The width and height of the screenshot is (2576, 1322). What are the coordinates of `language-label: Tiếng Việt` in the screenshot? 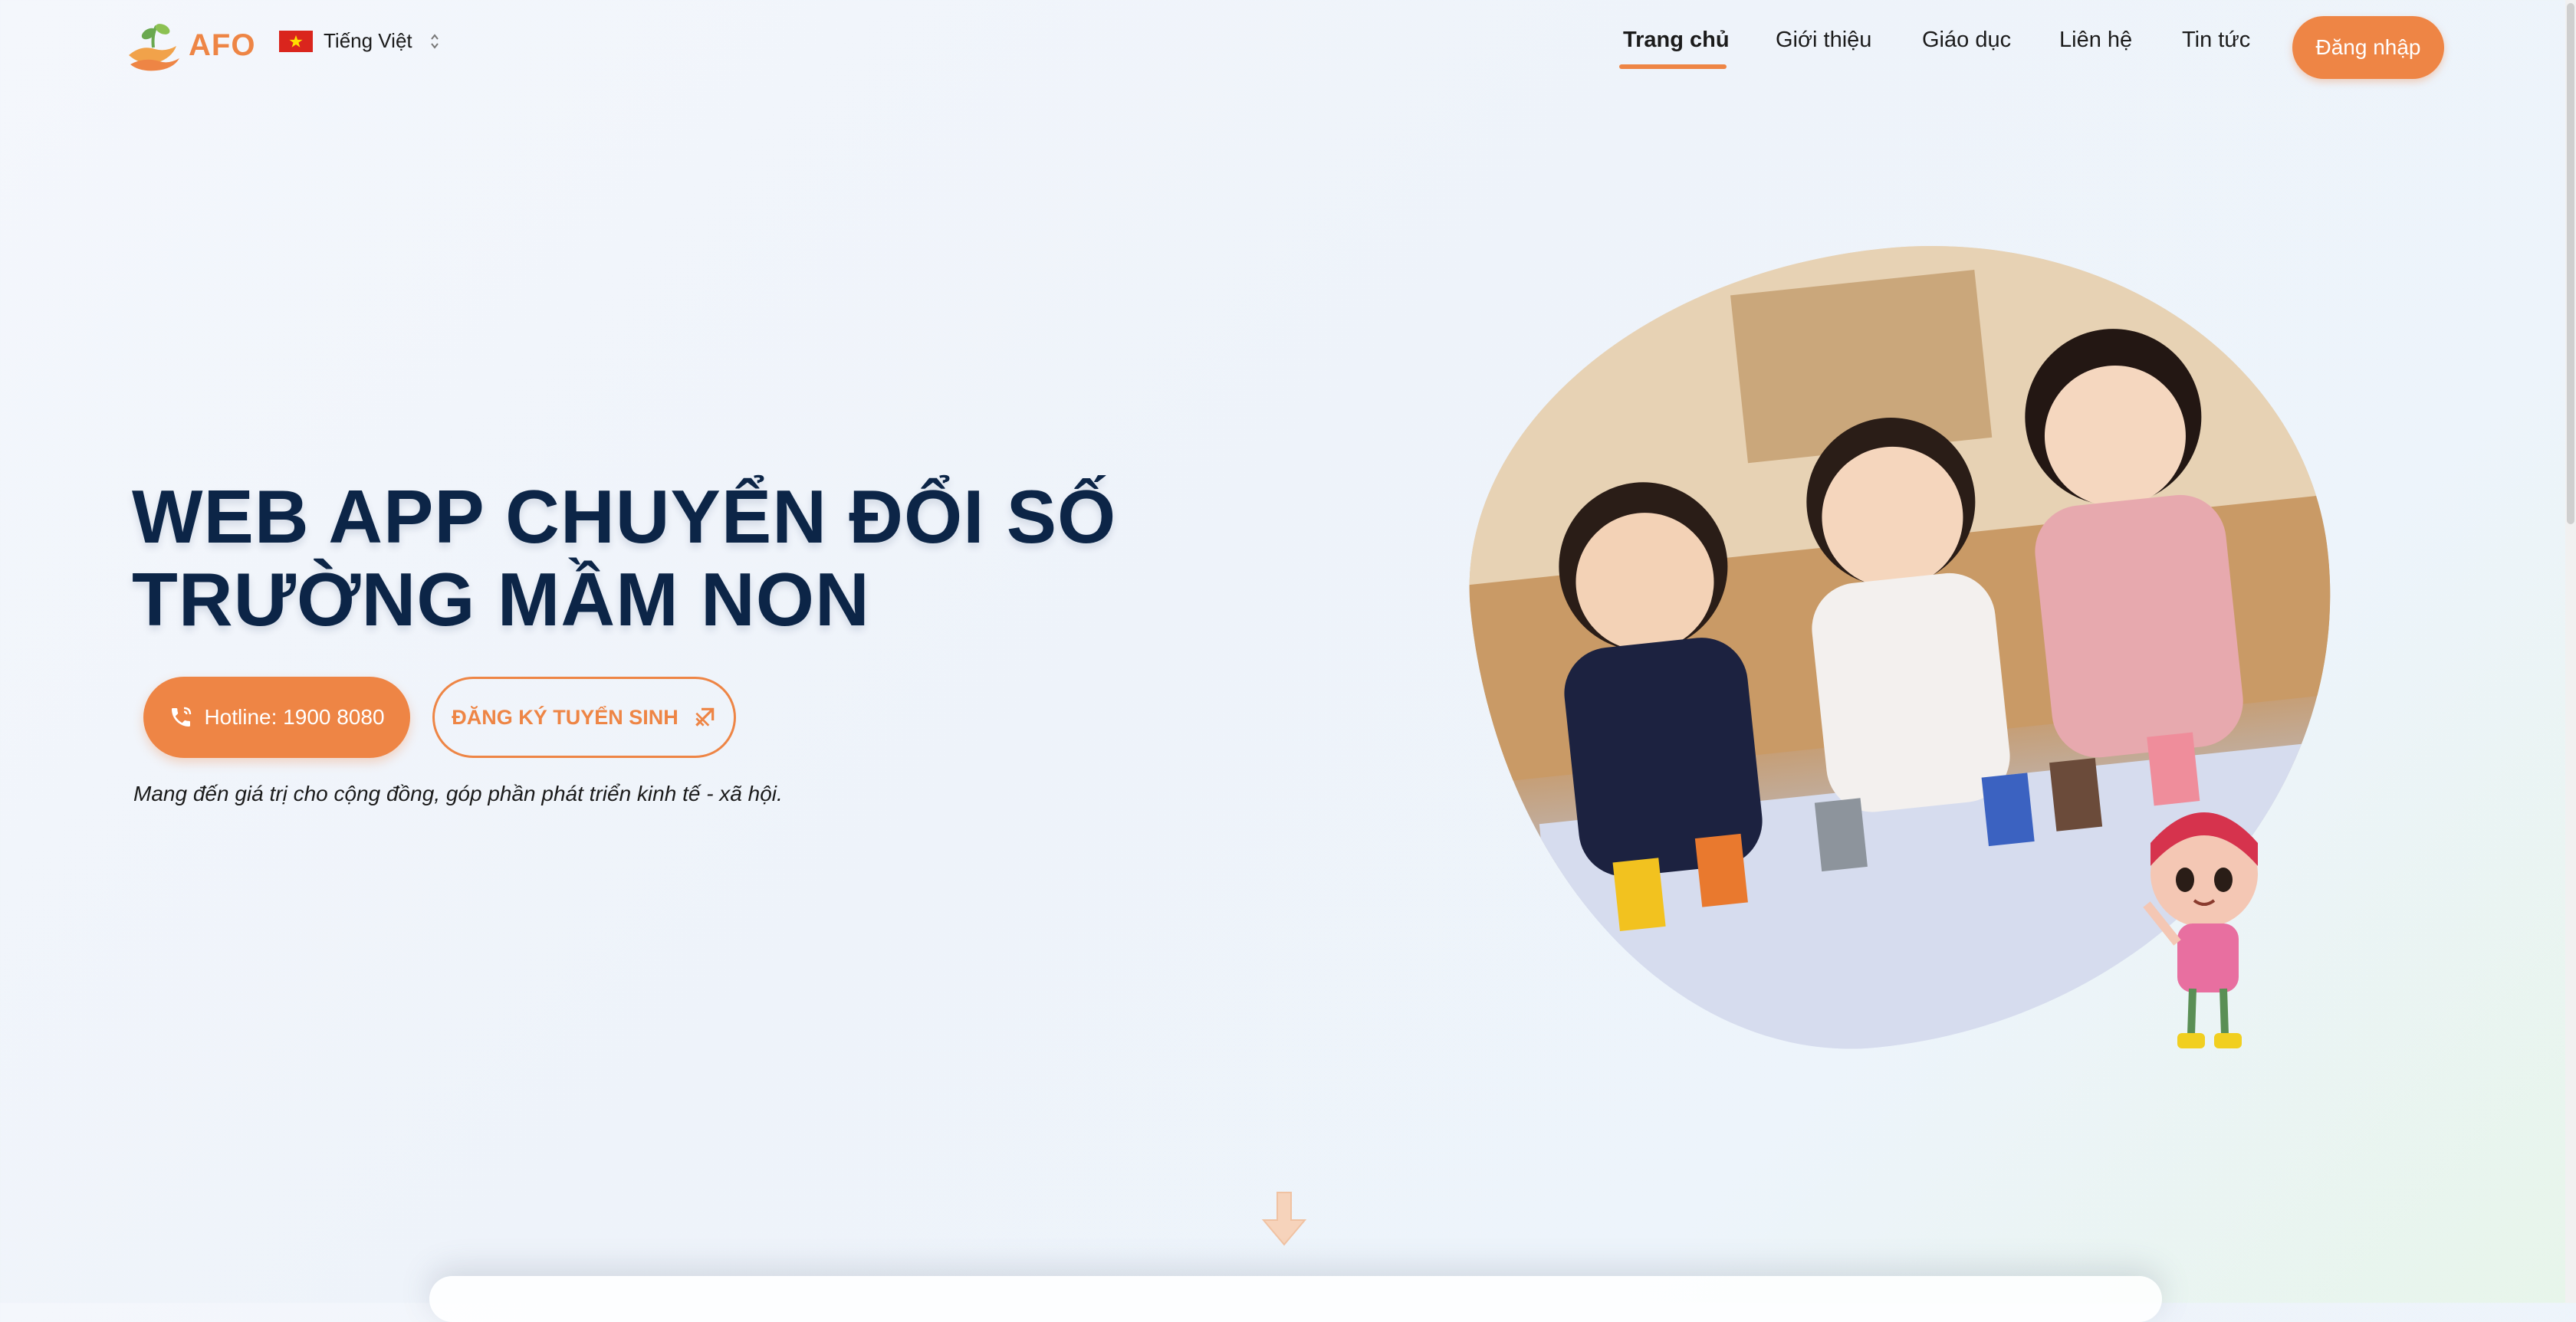 It's located at (368, 40).